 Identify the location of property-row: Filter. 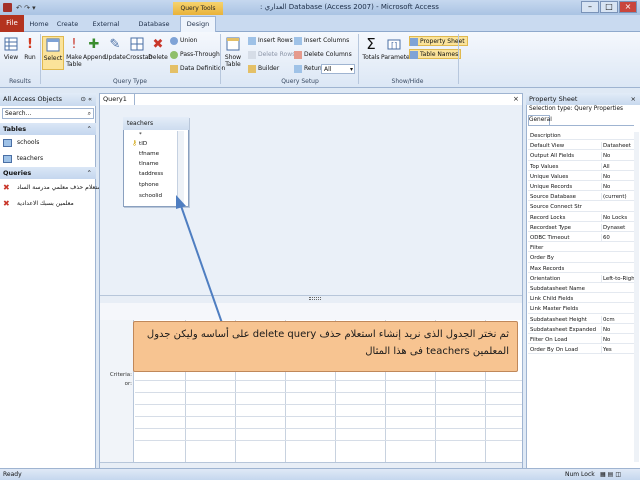
(581, 248).